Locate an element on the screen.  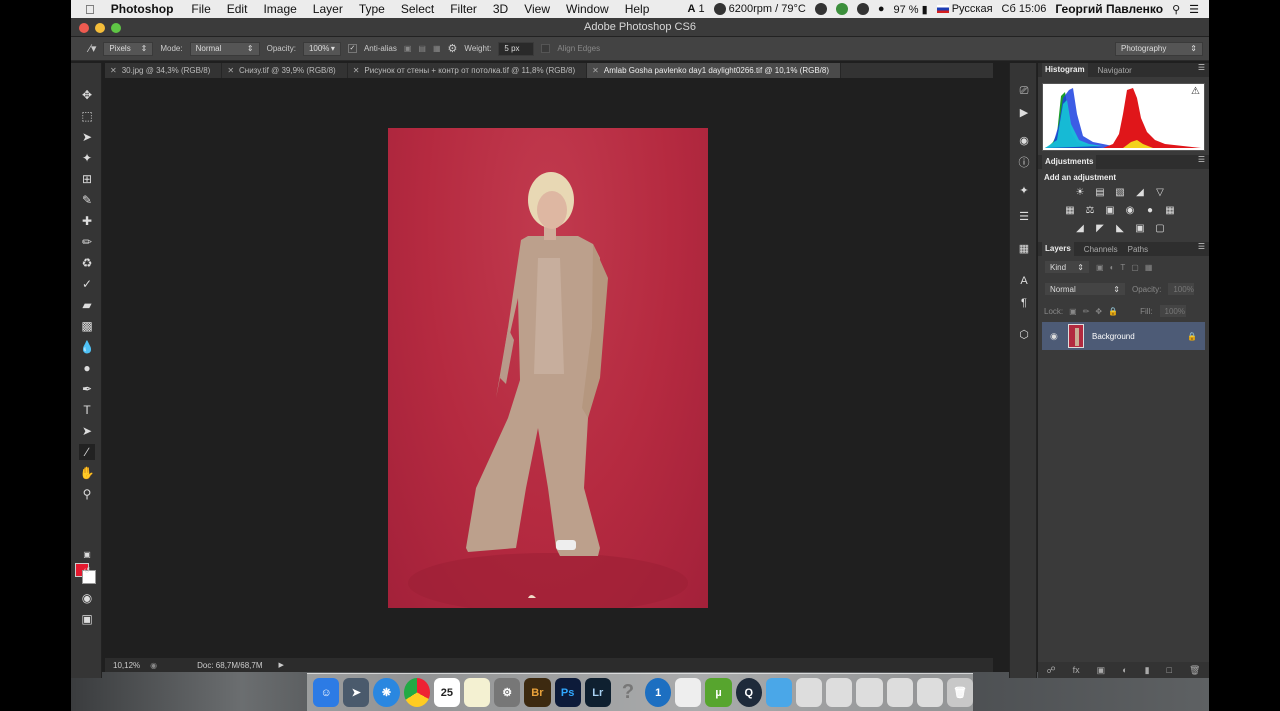
blur-tool-icon: 💧 is located at coordinates (87, 347).